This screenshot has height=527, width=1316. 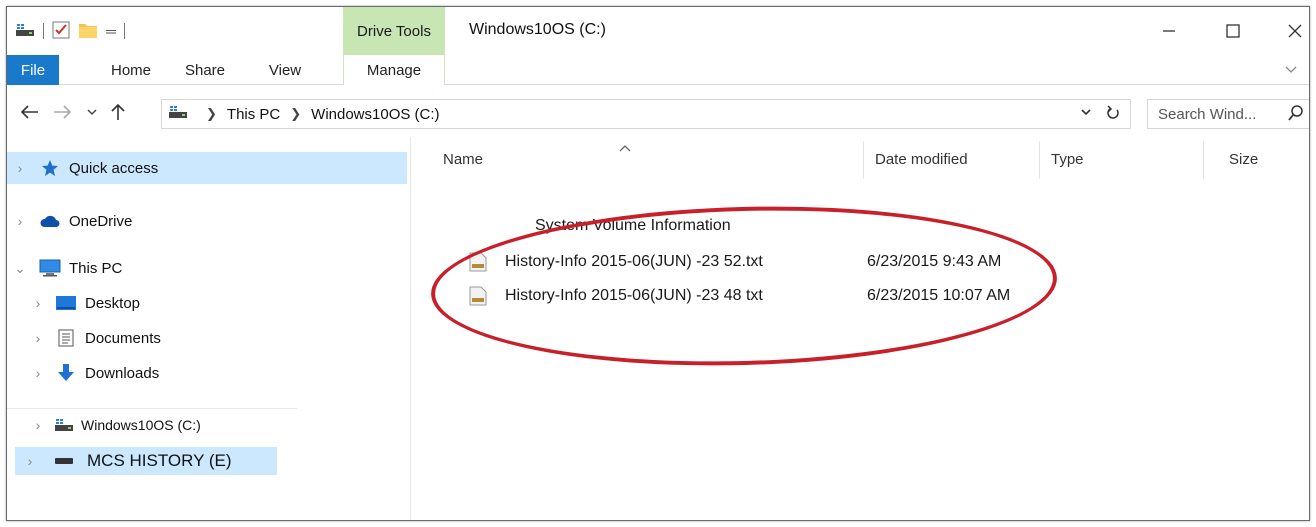 What do you see at coordinates (646, 114) in the screenshot?
I see `address-bar: ❯ This PC ❯ Windows10OS (C:)` at bounding box center [646, 114].